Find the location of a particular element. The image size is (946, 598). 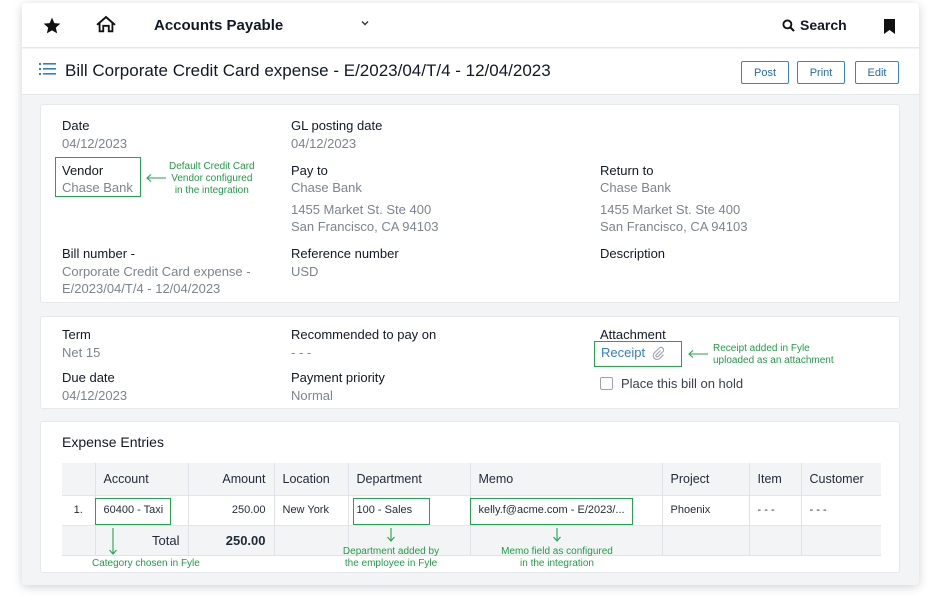

bill-number-label: Bill number - is located at coordinates (98, 253).